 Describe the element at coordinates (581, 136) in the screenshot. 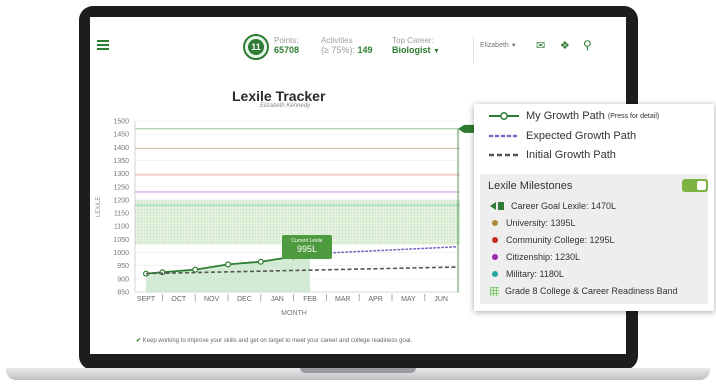

I see `legend-expected-label: Expected Growth Path` at that location.